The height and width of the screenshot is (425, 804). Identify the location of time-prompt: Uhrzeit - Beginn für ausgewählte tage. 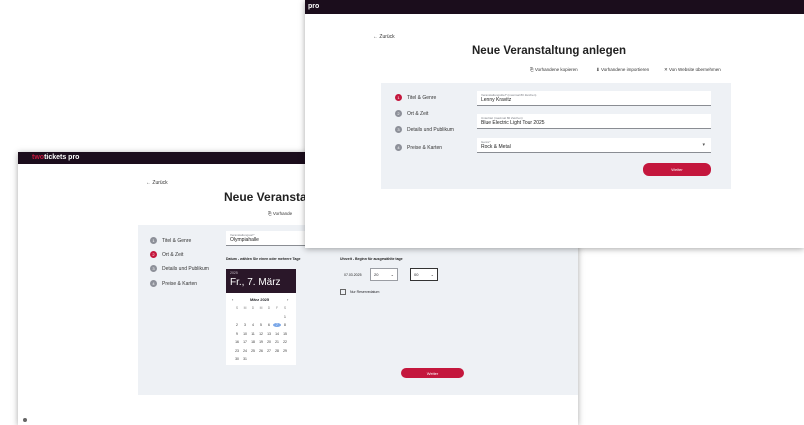
(371, 259).